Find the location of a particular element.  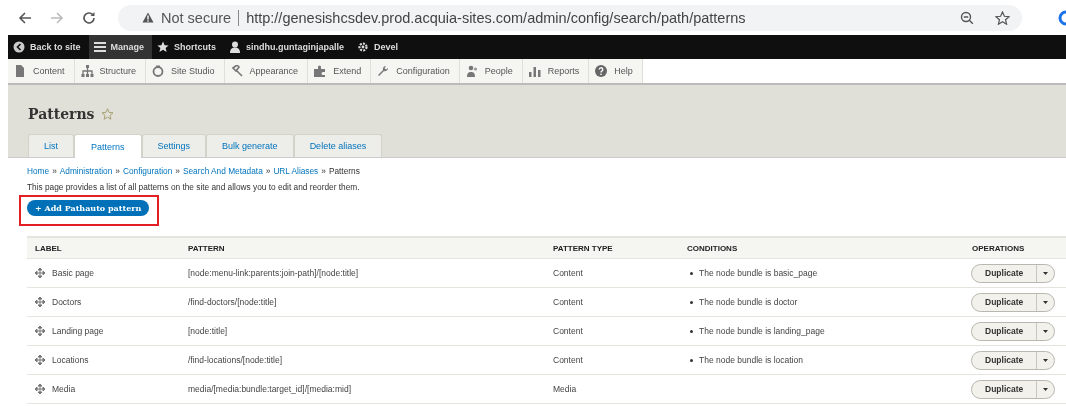

warning-icon is located at coordinates (148, 17).